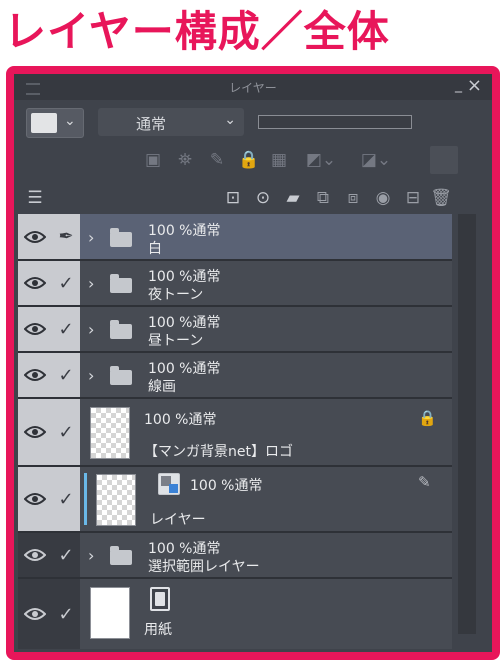 The width and height of the screenshot is (500, 660). I want to click on active-layer-indicator, so click(85, 499).